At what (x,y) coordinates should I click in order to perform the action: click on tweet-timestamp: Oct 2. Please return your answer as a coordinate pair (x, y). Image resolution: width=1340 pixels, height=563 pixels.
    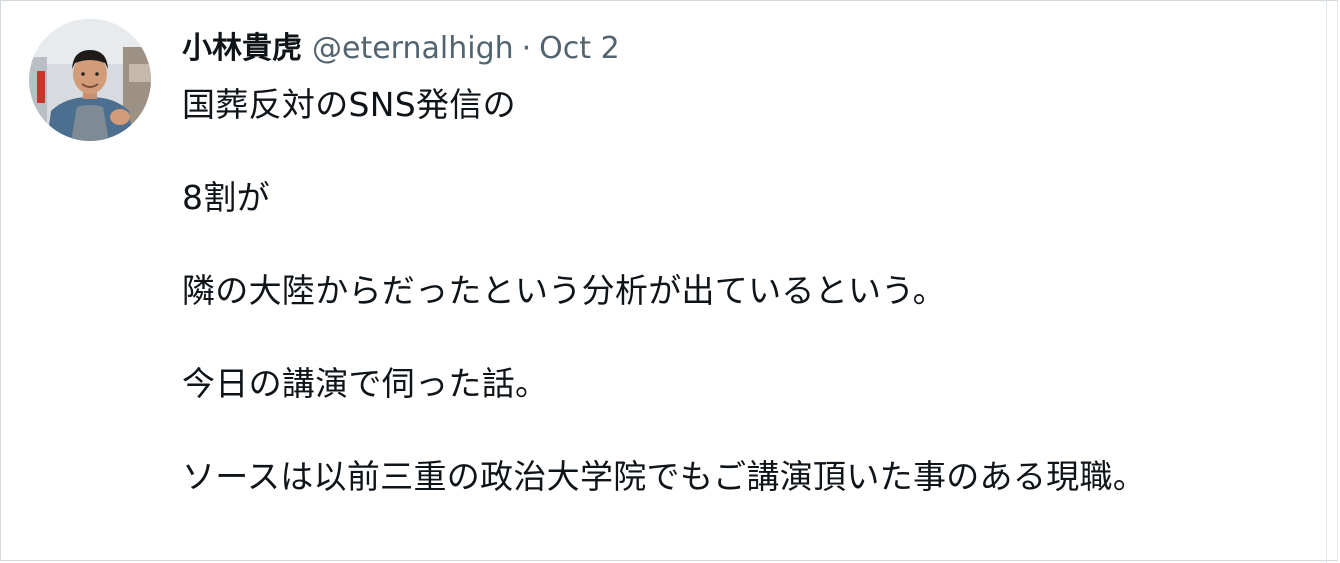
    Looking at the image, I should click on (579, 48).